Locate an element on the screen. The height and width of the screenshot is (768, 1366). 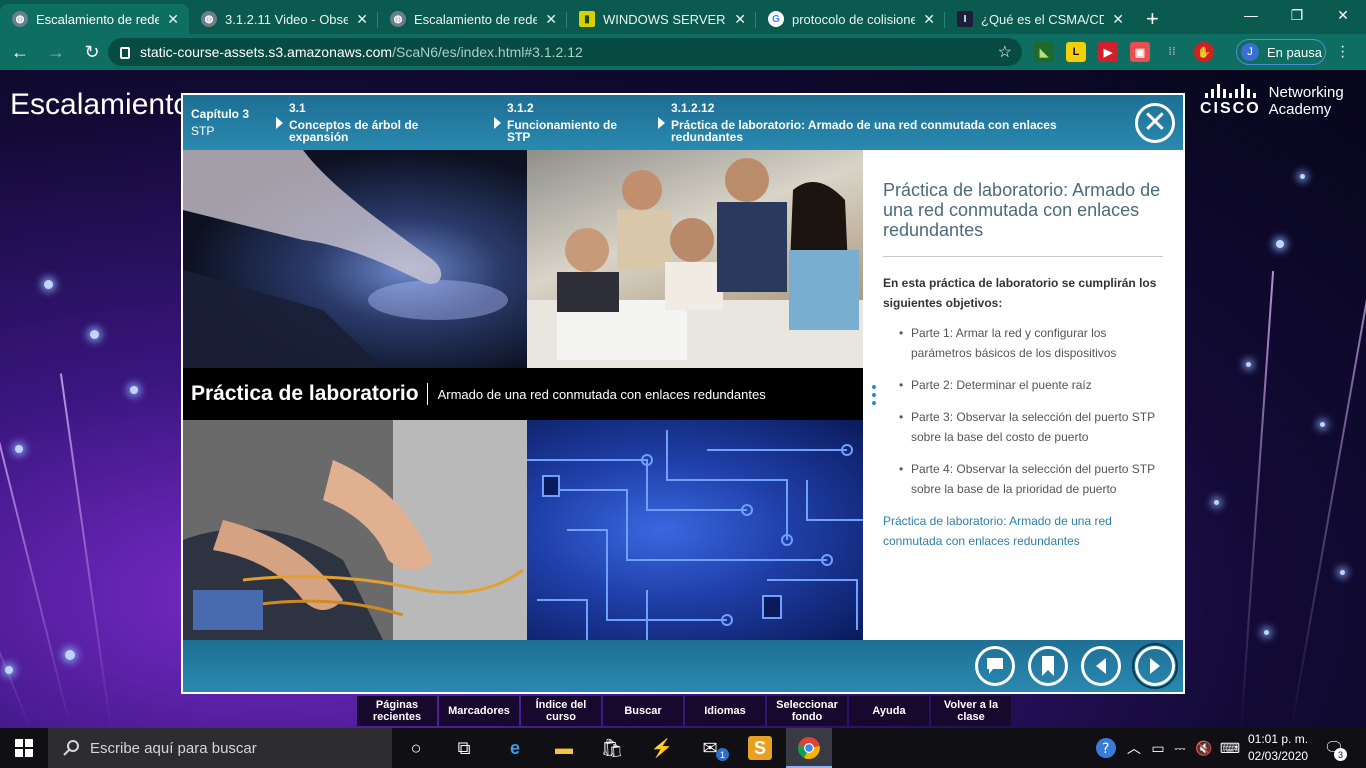
help-icon: ? is located at coordinates (1106, 748).